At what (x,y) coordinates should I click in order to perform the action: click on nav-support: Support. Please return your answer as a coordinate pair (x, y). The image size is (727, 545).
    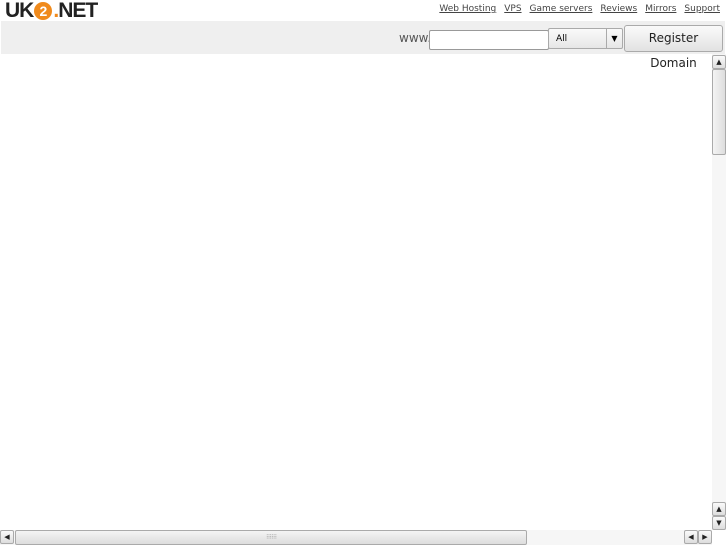
    Looking at the image, I should click on (702, 9).